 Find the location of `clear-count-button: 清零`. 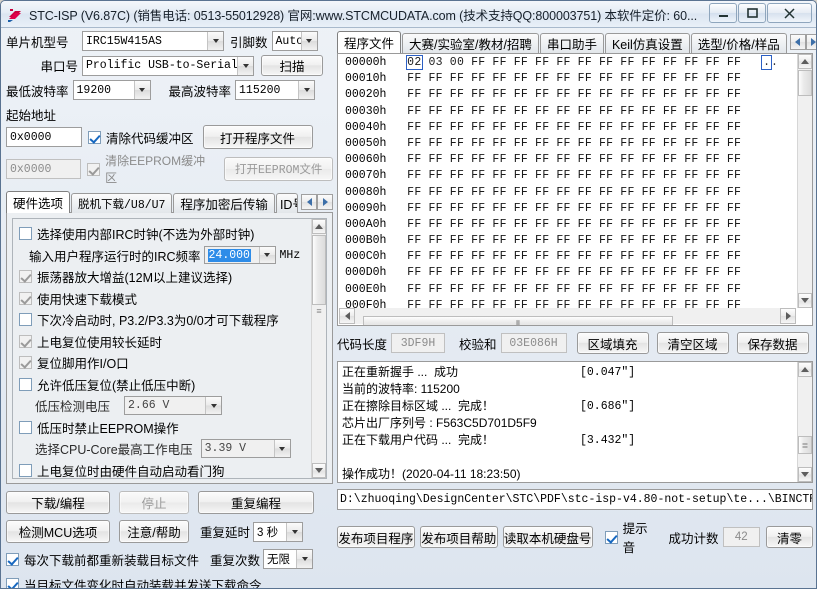

clear-count-button: 清零 is located at coordinates (790, 537).